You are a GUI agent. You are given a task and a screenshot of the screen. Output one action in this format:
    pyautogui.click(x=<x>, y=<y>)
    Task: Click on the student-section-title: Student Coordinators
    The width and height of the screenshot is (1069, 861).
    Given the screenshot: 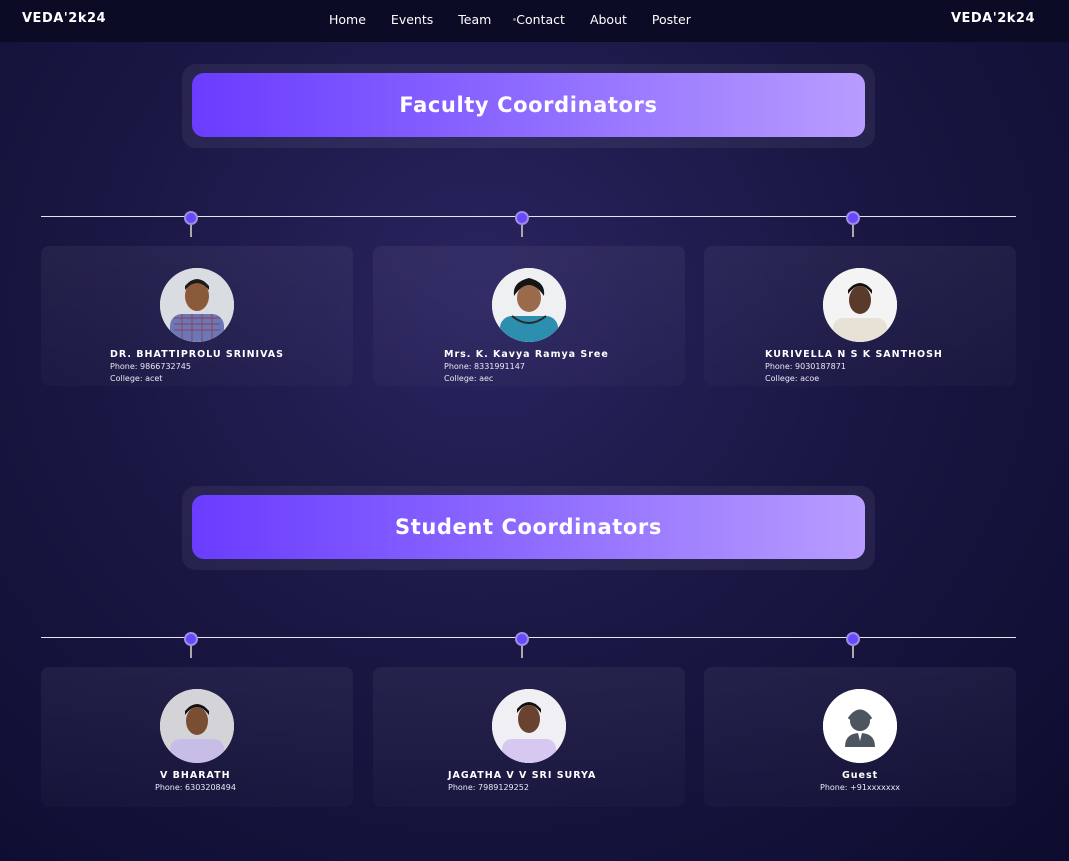 What is the action you would take?
    pyautogui.click(x=528, y=527)
    